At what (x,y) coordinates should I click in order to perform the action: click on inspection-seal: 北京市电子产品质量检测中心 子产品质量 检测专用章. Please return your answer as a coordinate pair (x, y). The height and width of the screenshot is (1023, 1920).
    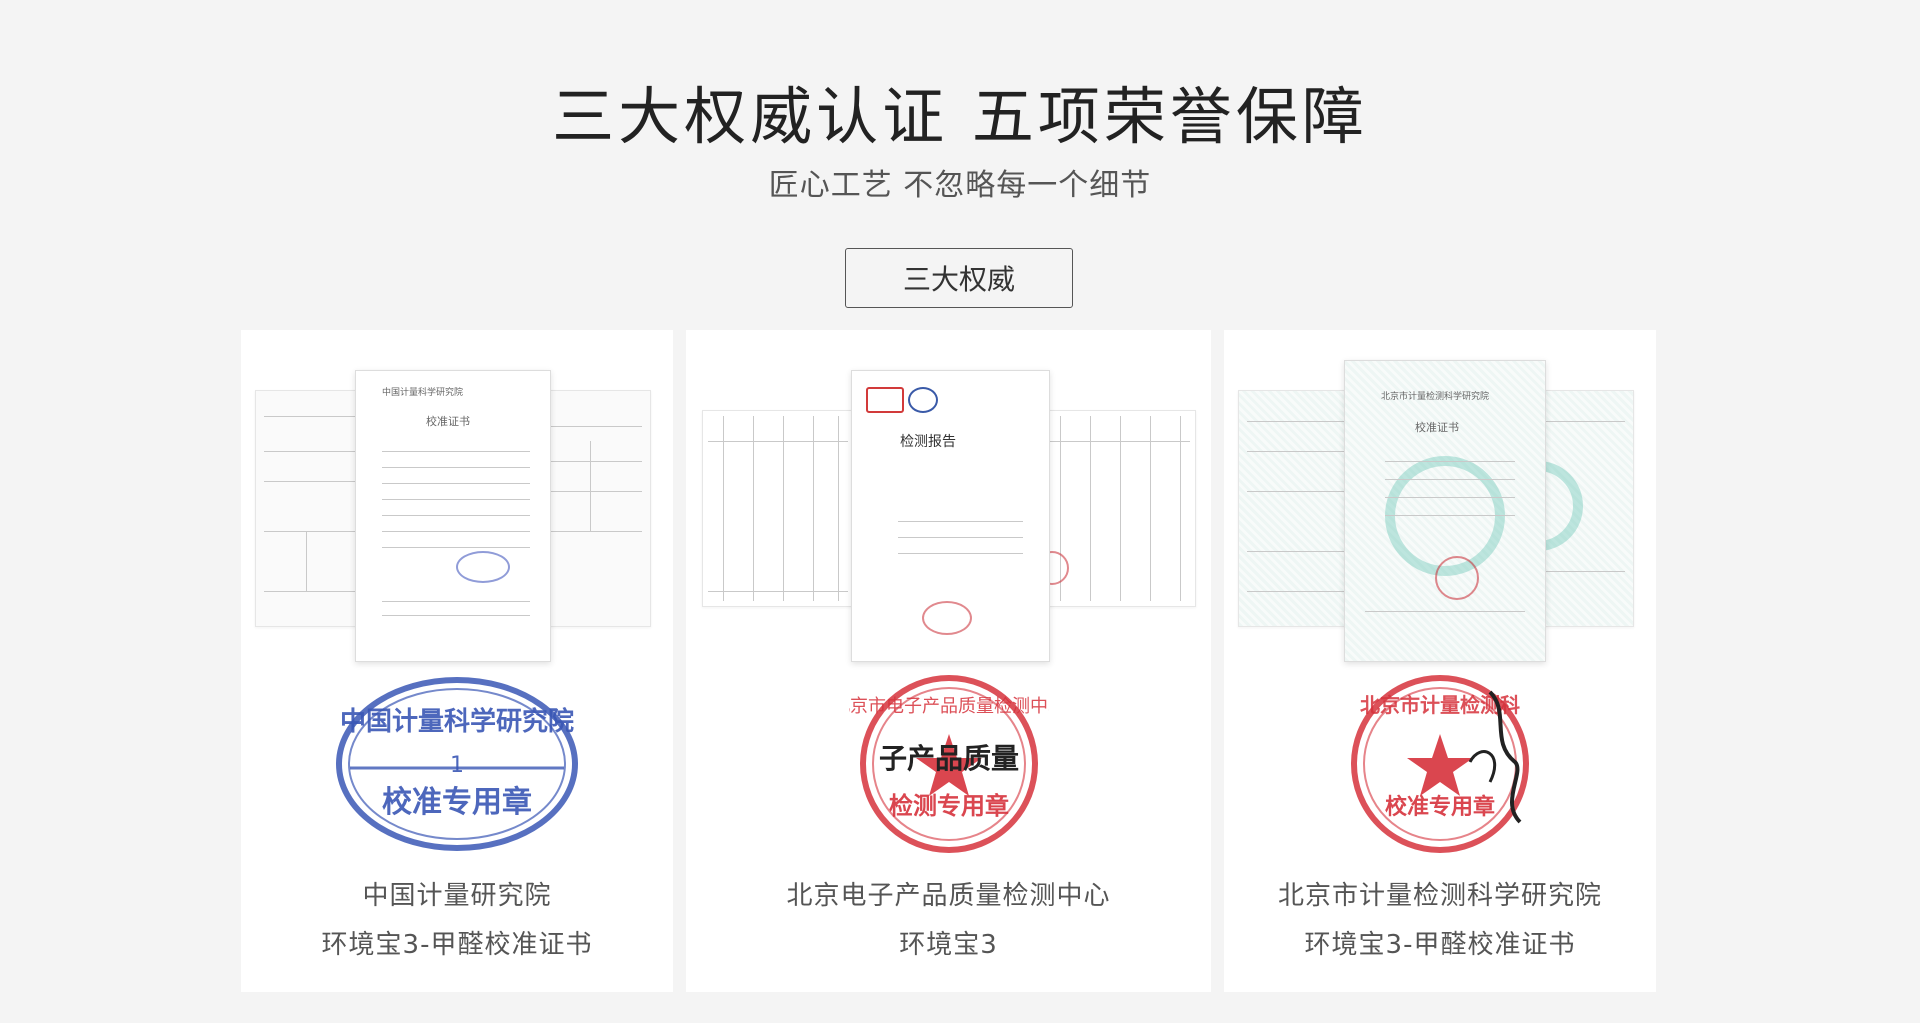
    Looking at the image, I should click on (948, 767).